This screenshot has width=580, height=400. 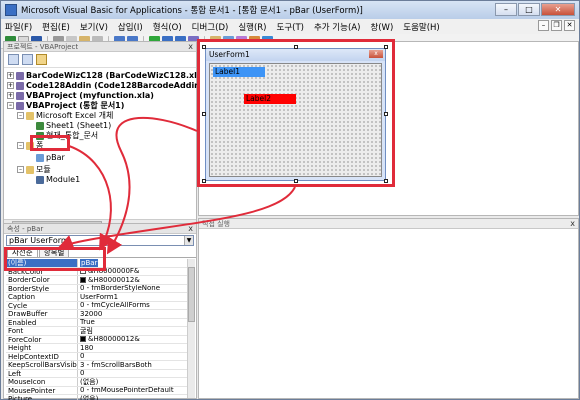 What do you see at coordinates (337, 27) in the screenshot?
I see `menu-addins: 추가 기능(A)` at bounding box center [337, 27].